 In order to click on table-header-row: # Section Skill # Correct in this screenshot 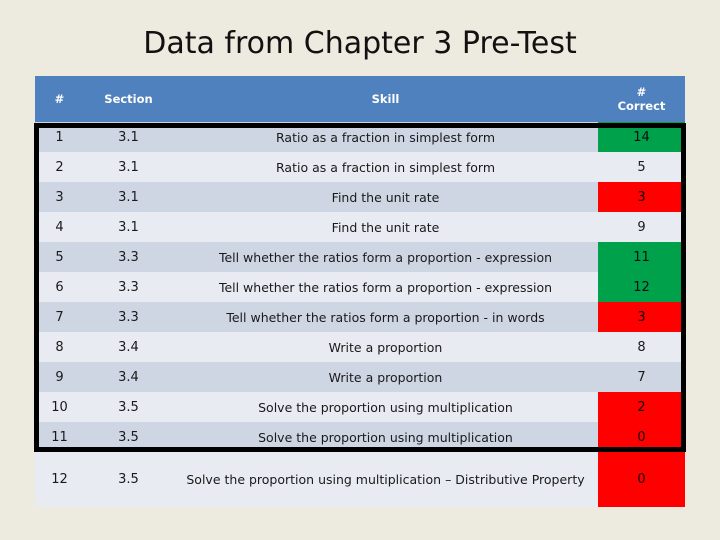, I will do `click(360, 99)`.